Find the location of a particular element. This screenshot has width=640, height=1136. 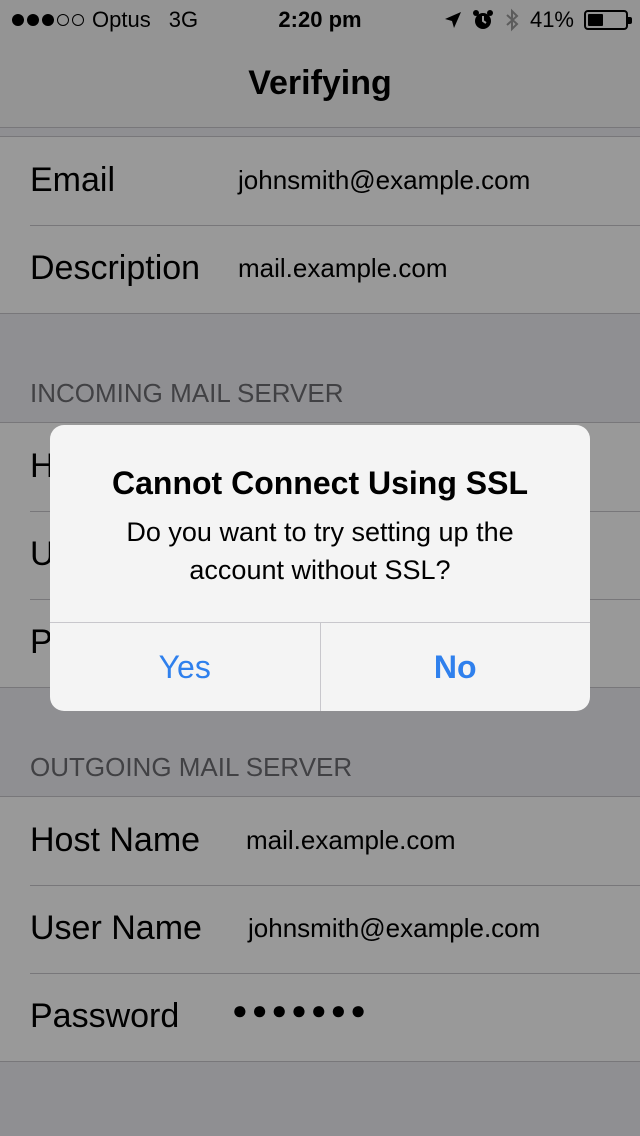

alert-title: Cannot Connect Using SSL is located at coordinates (320, 483).